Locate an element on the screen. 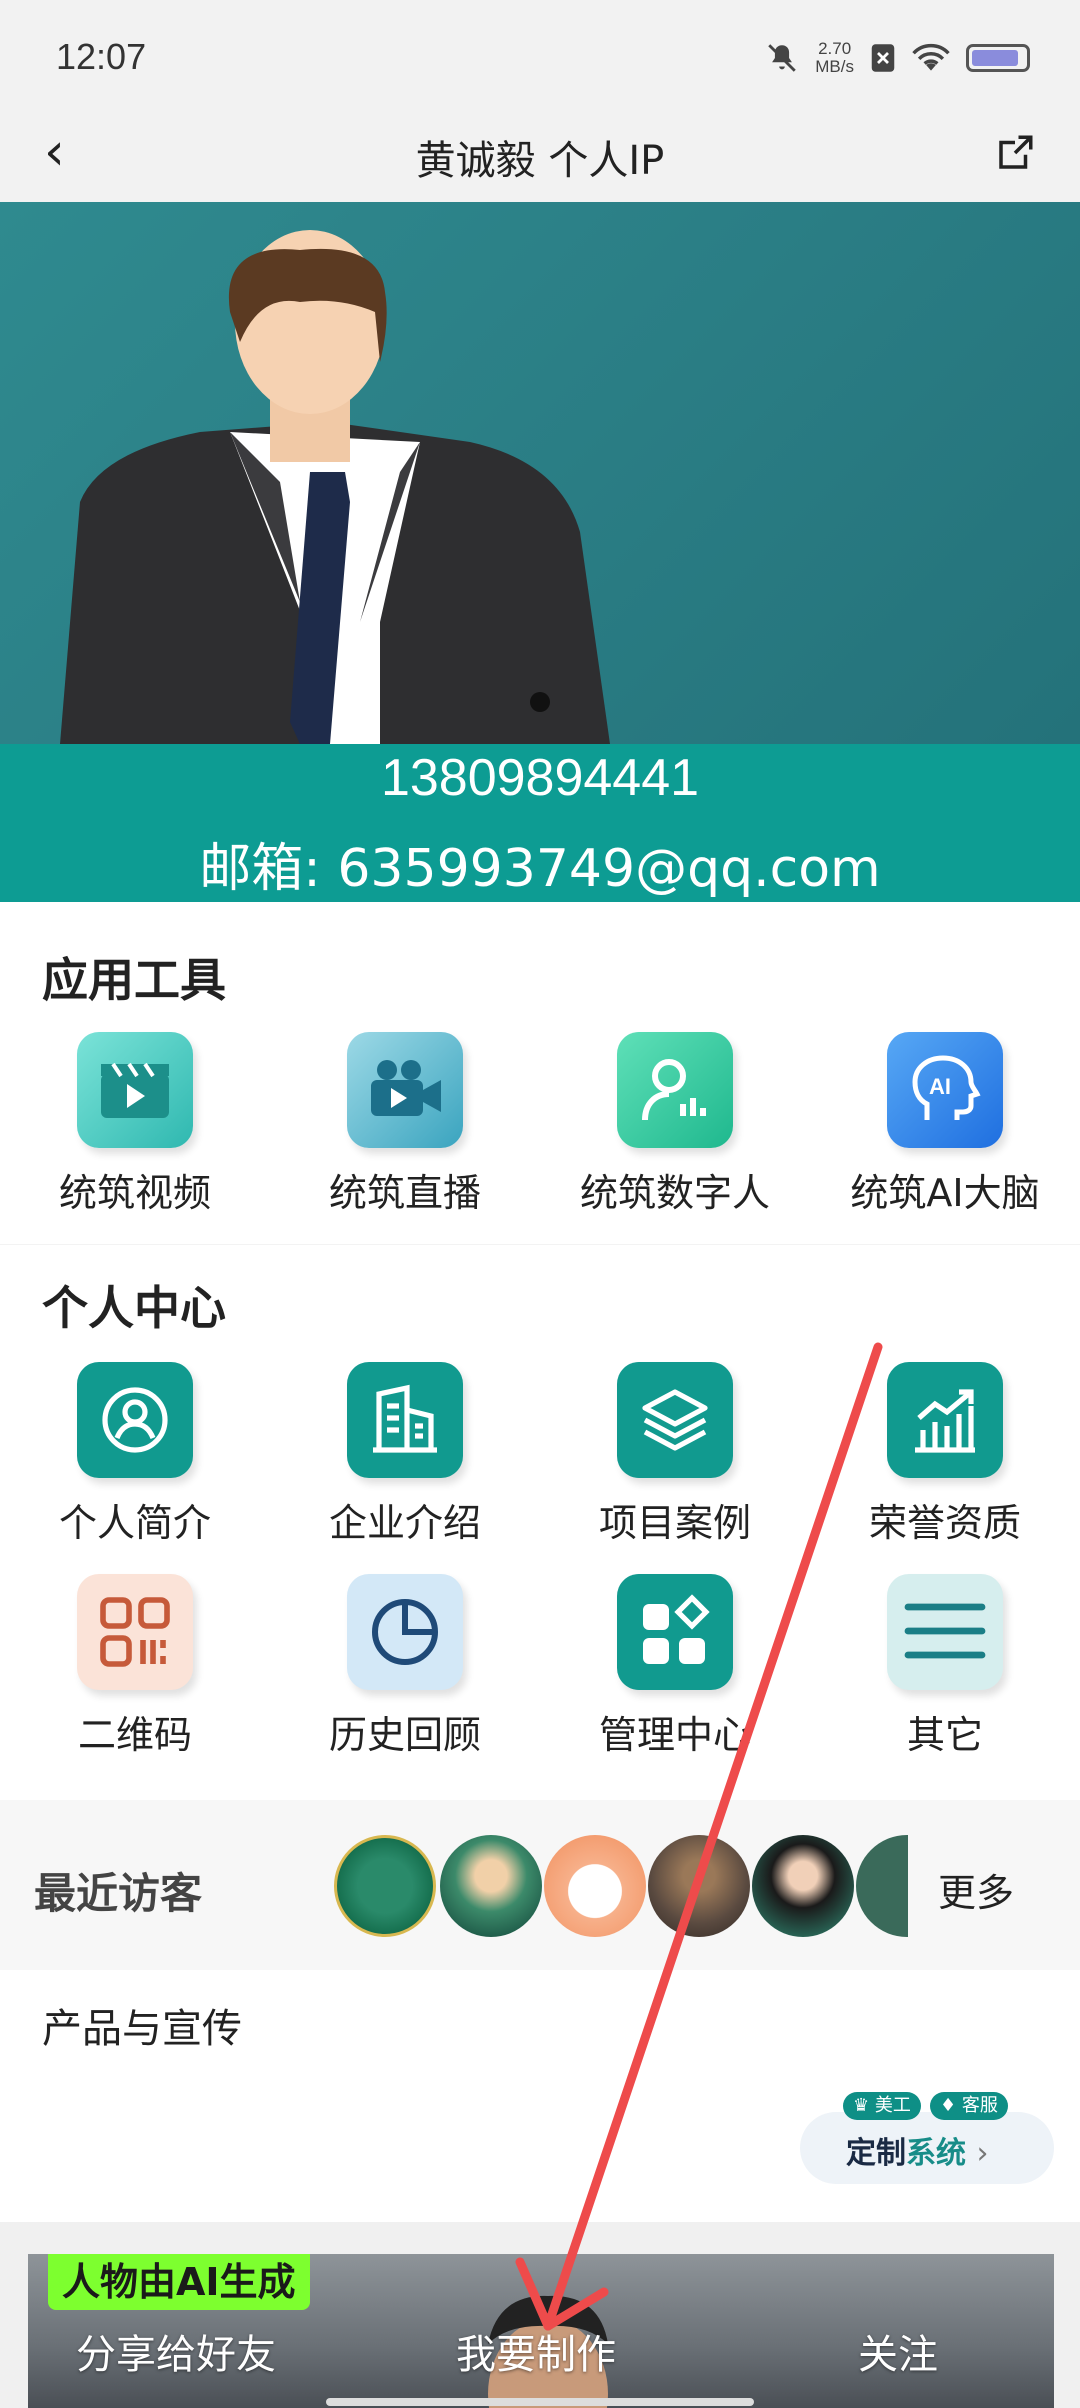  personal-item-qr: 二维码 is located at coordinates (135, 1666).